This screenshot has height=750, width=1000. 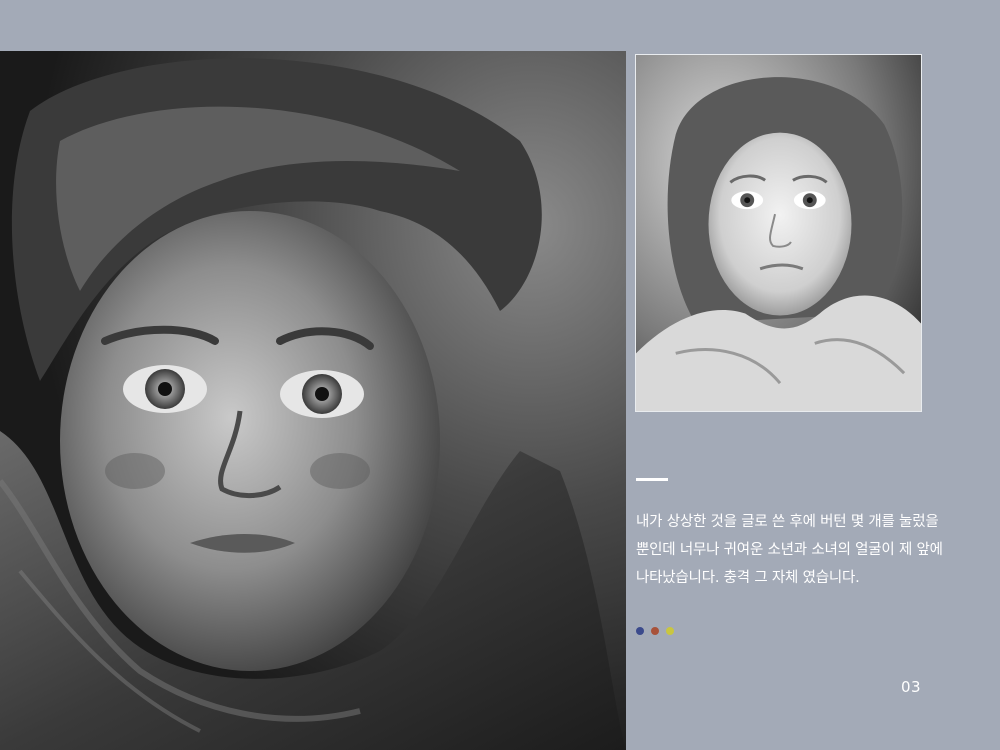 I want to click on color-dots, so click(x=655, y=631).